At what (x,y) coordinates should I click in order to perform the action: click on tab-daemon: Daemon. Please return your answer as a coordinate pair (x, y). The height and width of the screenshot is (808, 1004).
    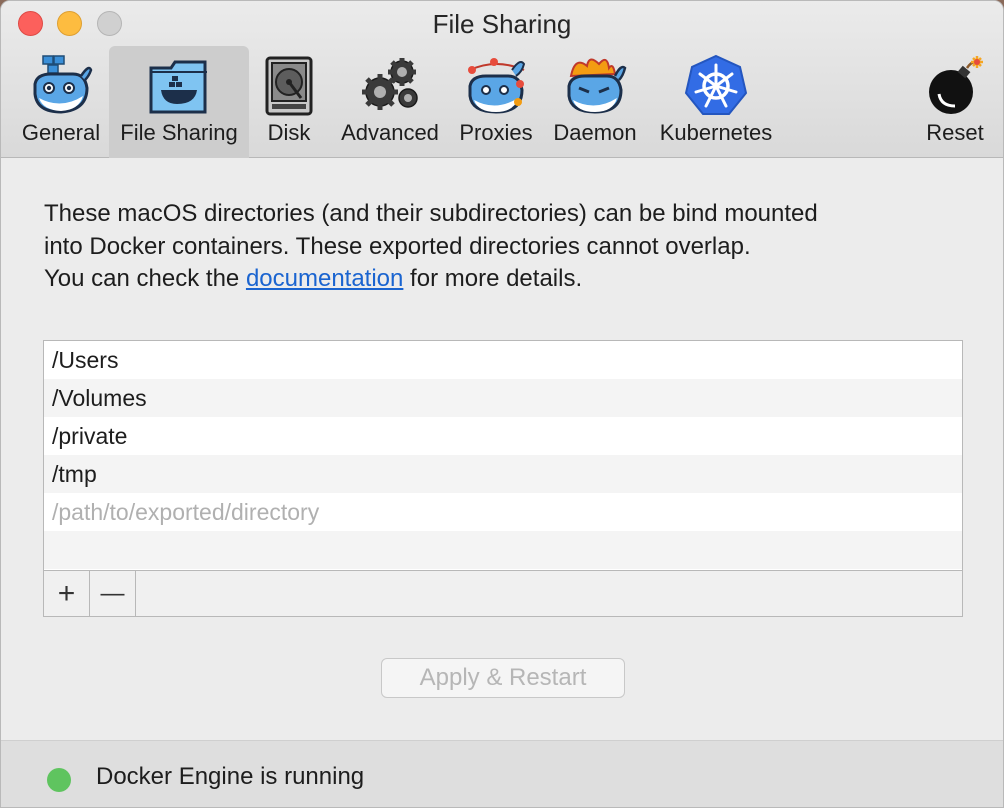
    Looking at the image, I should click on (595, 102).